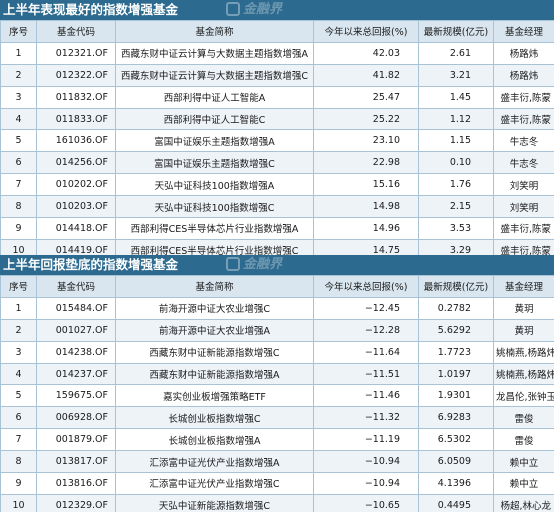 Image resolution: width=554 pixels, height=512 pixels. I want to click on cell-fund-name: 富国中证娱乐主题指数增强C, so click(214, 163).